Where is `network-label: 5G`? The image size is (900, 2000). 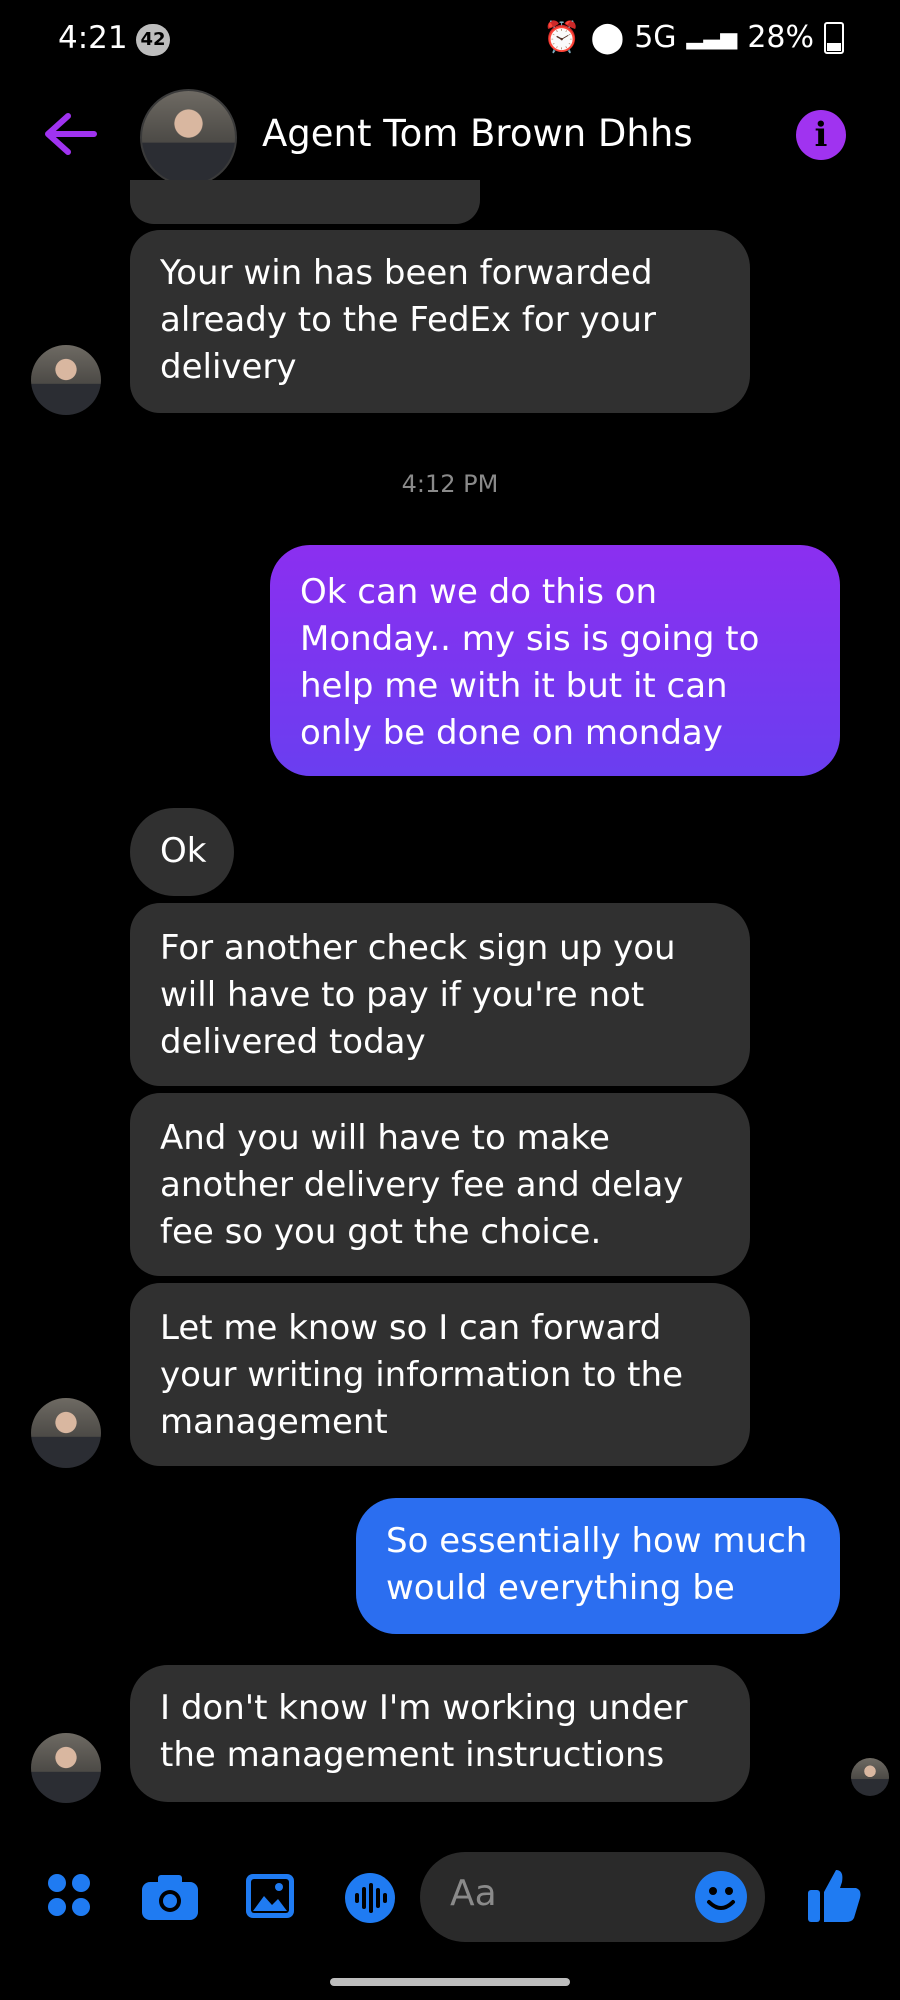
network-label: 5G is located at coordinates (655, 37).